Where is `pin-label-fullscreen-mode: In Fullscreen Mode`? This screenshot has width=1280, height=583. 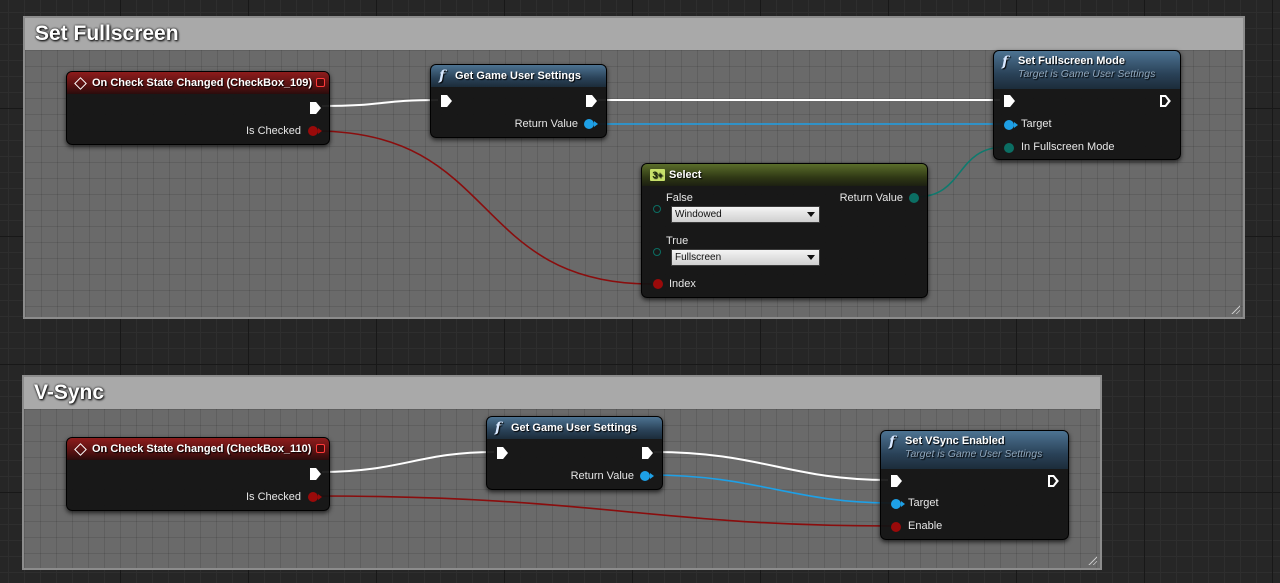
pin-label-fullscreen-mode: In Fullscreen Mode is located at coordinates (1068, 147).